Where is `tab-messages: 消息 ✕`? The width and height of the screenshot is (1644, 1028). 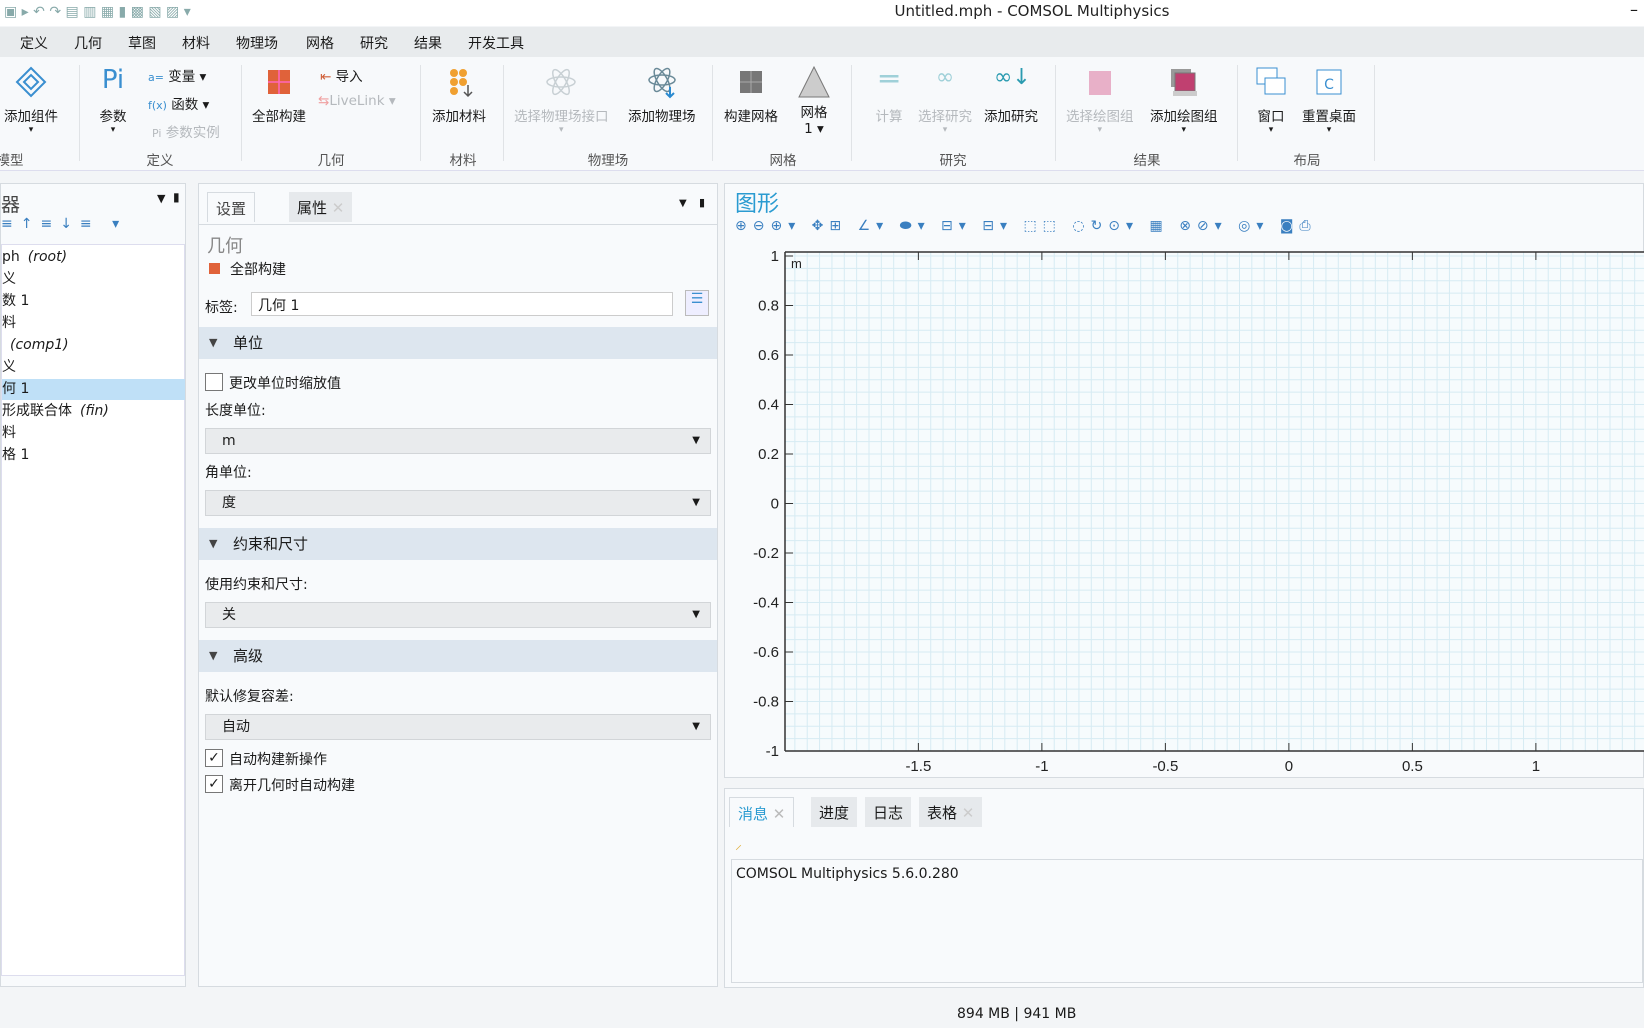 tab-messages: 消息 ✕ is located at coordinates (762, 812).